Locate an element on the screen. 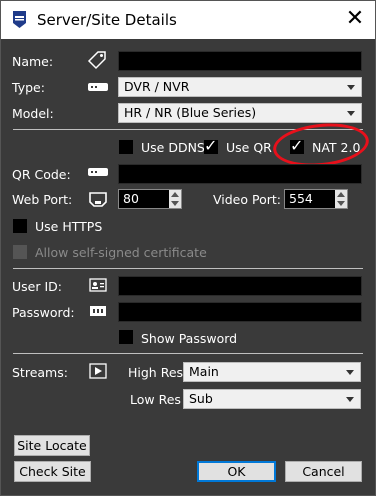  allow-self-signed-checkbox is located at coordinates (20, 252).